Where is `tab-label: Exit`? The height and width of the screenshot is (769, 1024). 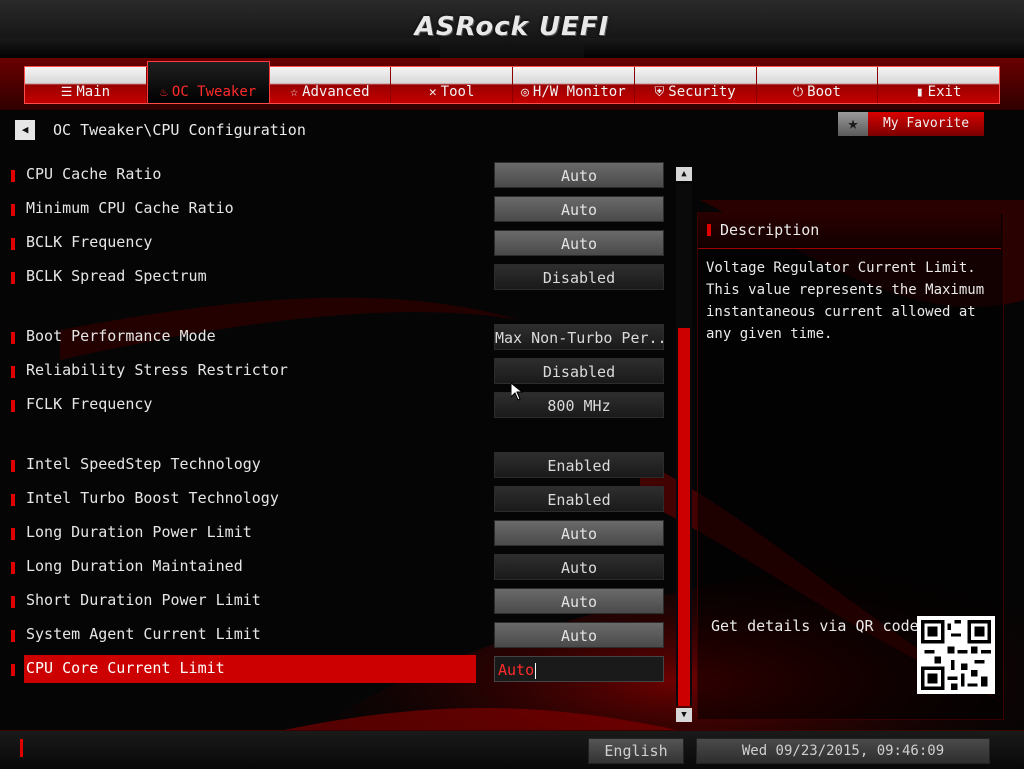 tab-label: Exit is located at coordinates (944, 92).